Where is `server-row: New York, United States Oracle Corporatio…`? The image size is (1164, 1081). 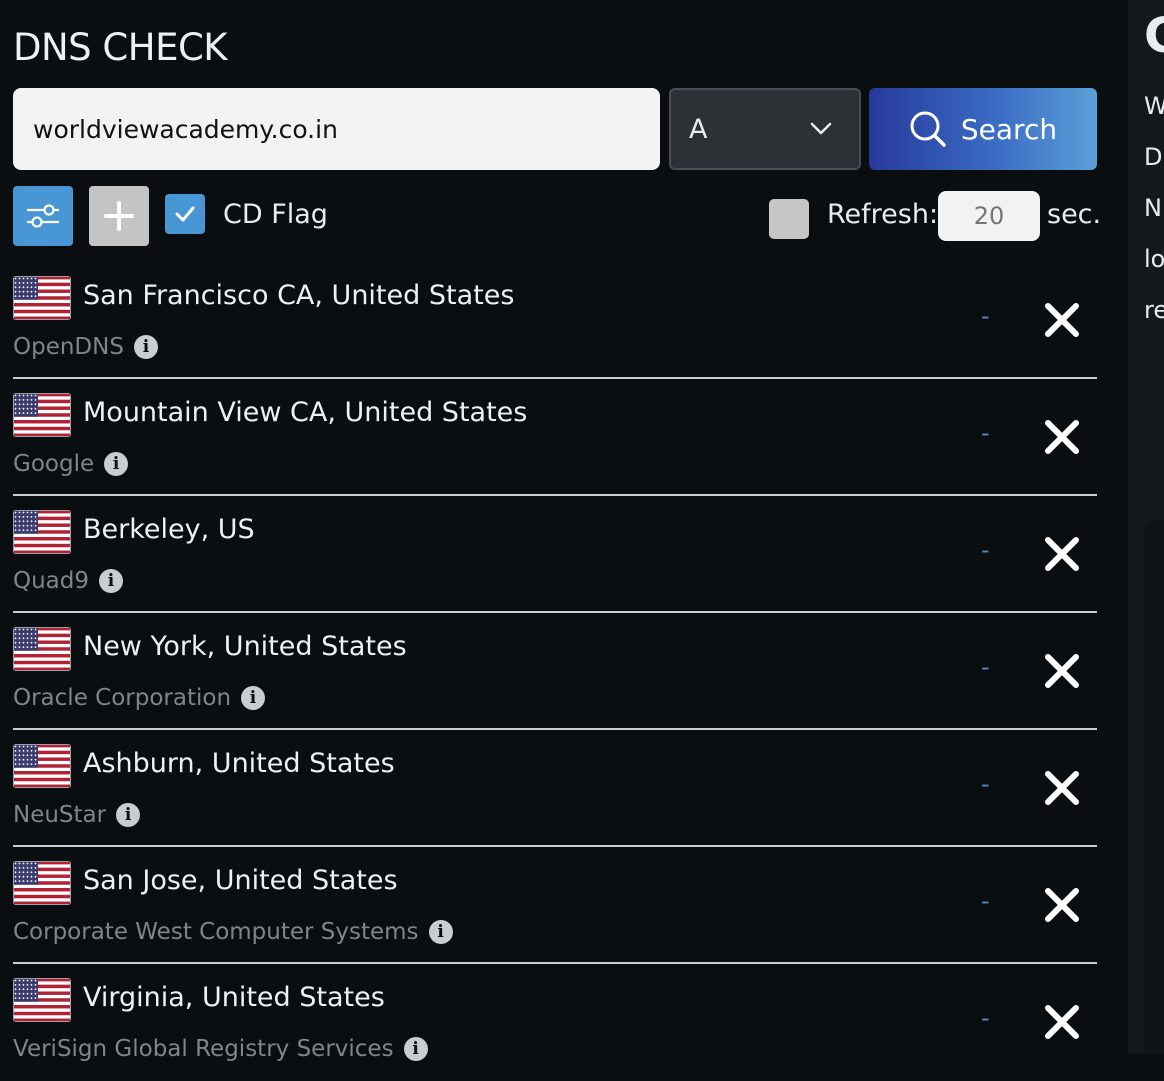 server-row: New York, United States Oracle Corporatio… is located at coordinates (555, 671).